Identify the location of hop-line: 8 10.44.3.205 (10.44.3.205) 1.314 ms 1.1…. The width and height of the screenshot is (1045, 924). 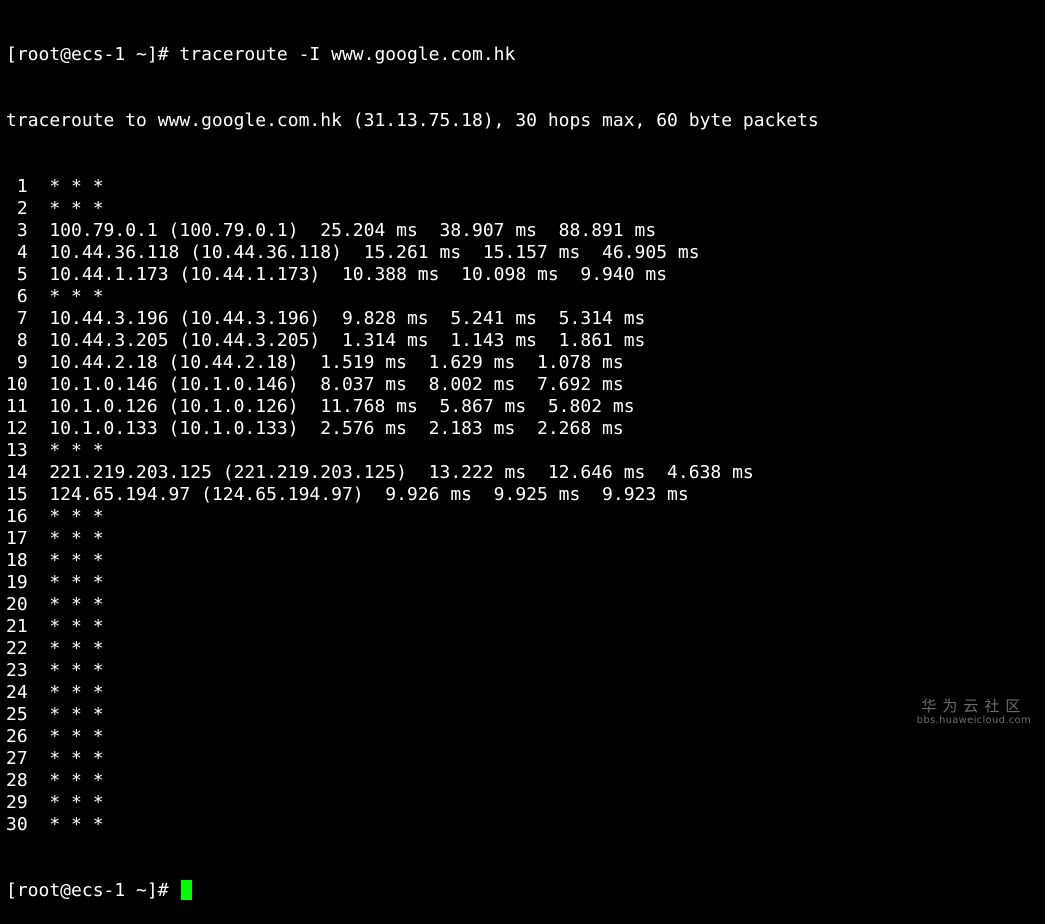
(326, 340).